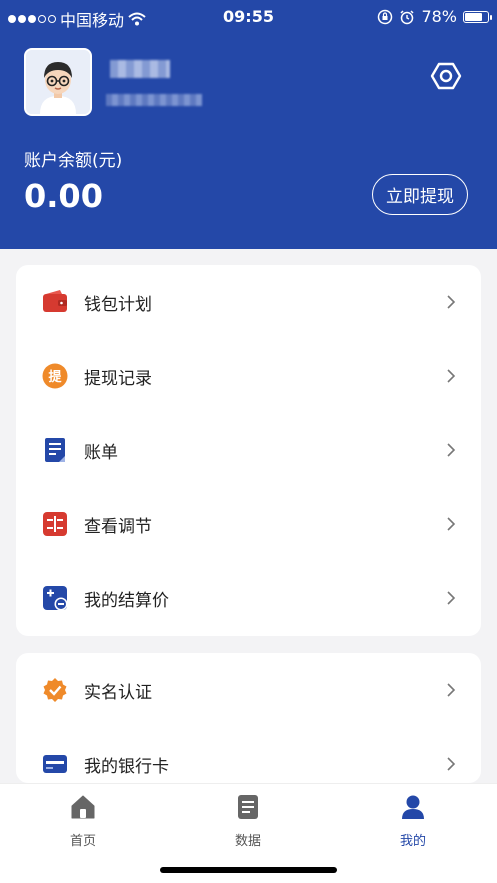  What do you see at coordinates (248, 870) in the screenshot?
I see `home-indicator` at bounding box center [248, 870].